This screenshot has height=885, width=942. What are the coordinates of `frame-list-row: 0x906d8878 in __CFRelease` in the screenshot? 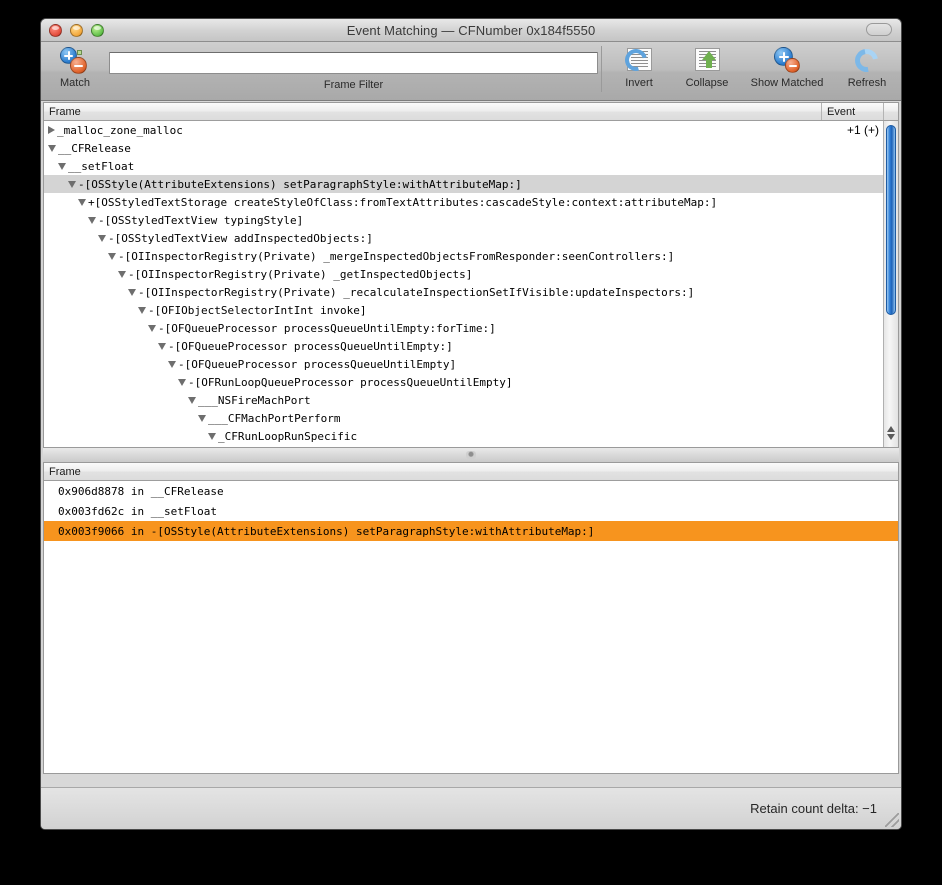 It's located at (471, 491).